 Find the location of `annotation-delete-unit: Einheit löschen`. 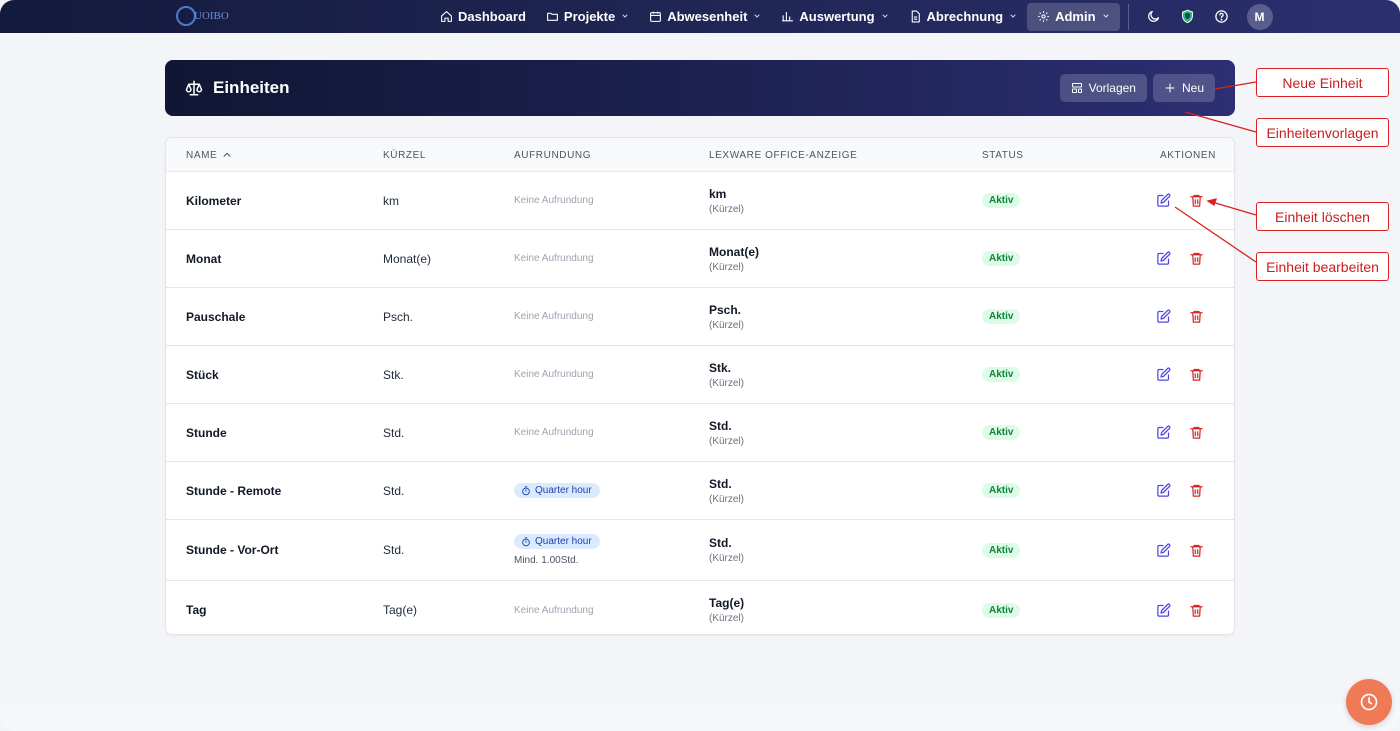

annotation-delete-unit: Einheit löschen is located at coordinates (1322, 216).